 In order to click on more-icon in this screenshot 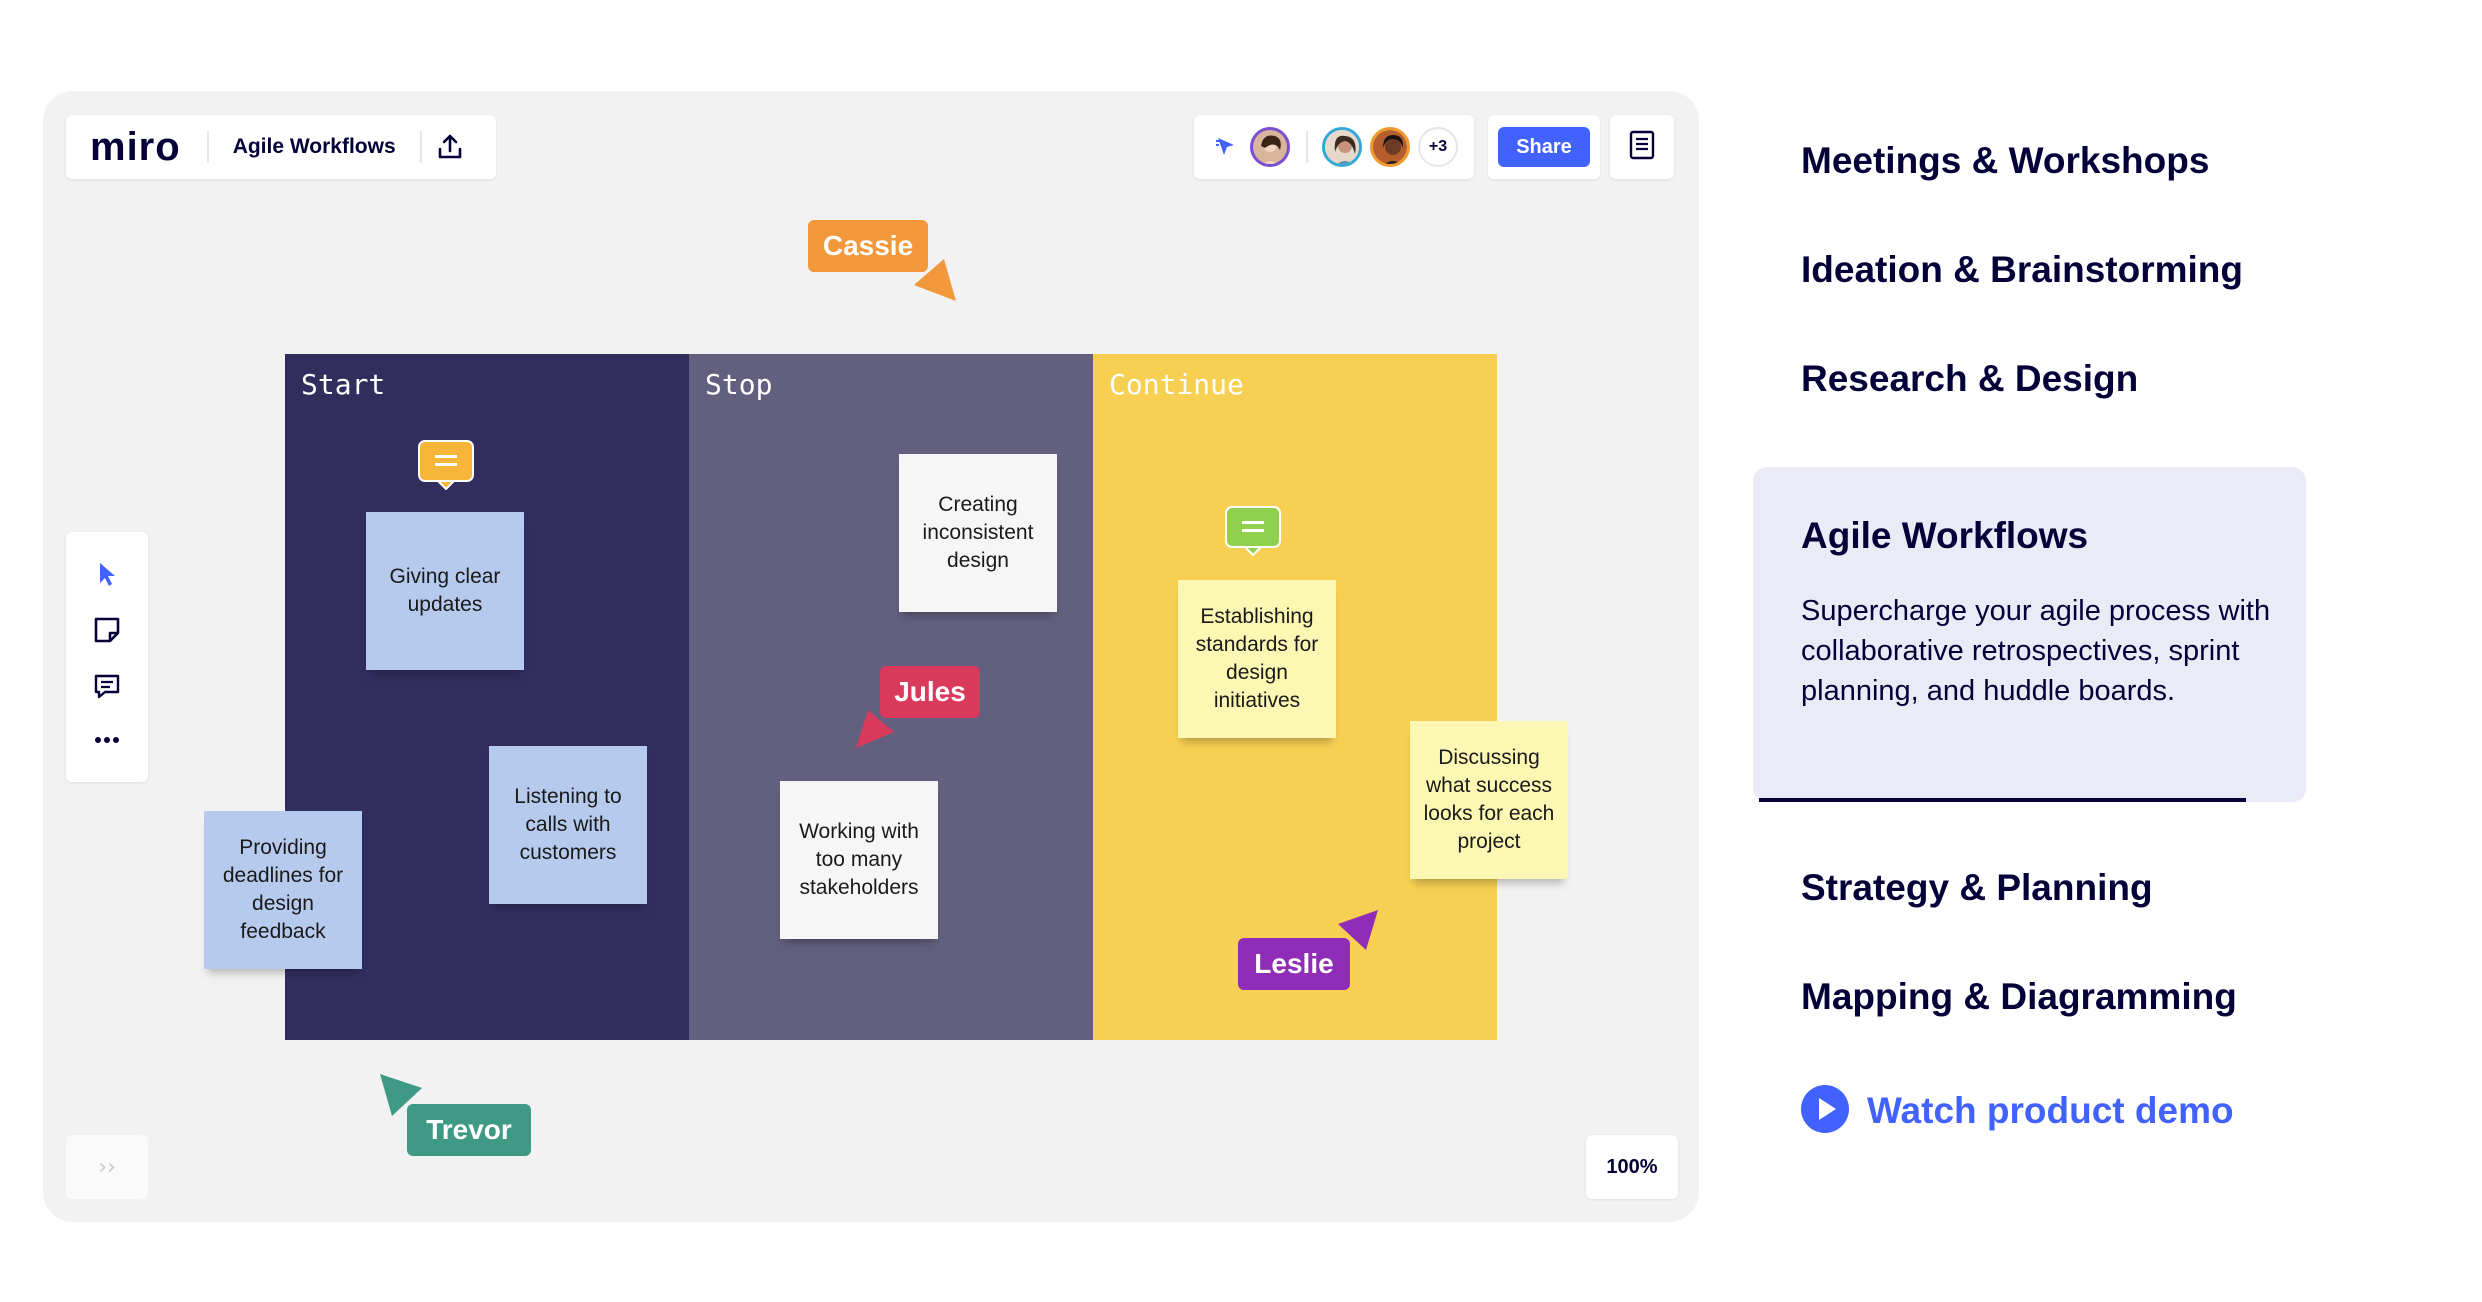, I will do `click(107, 740)`.